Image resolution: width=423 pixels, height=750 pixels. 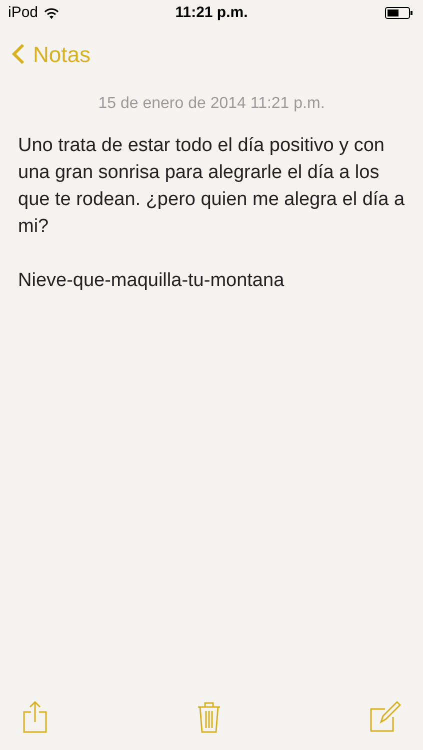 I want to click on note-date: 15 de enero de 2014 11:21 p.m., so click(x=211, y=104).